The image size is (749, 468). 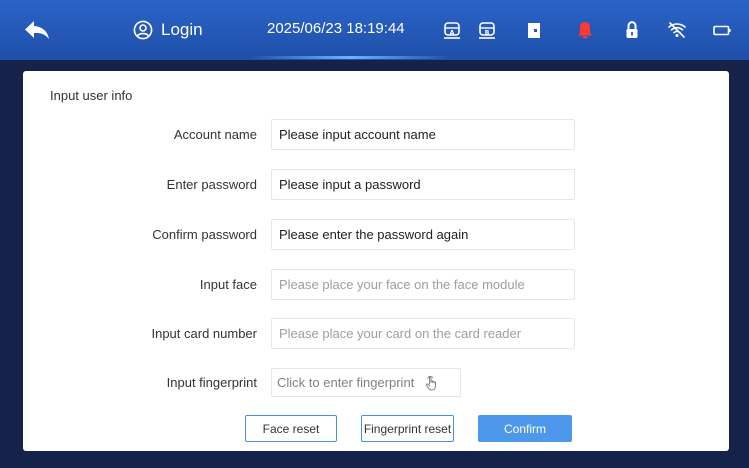 I want to click on fingerprint-reset-button: Fingerprint reset, so click(x=407, y=428).